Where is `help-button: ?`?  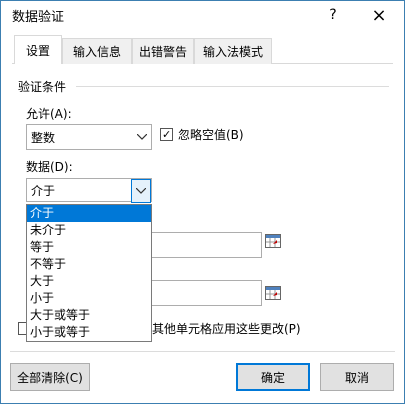 help-button: ? is located at coordinates (333, 15).